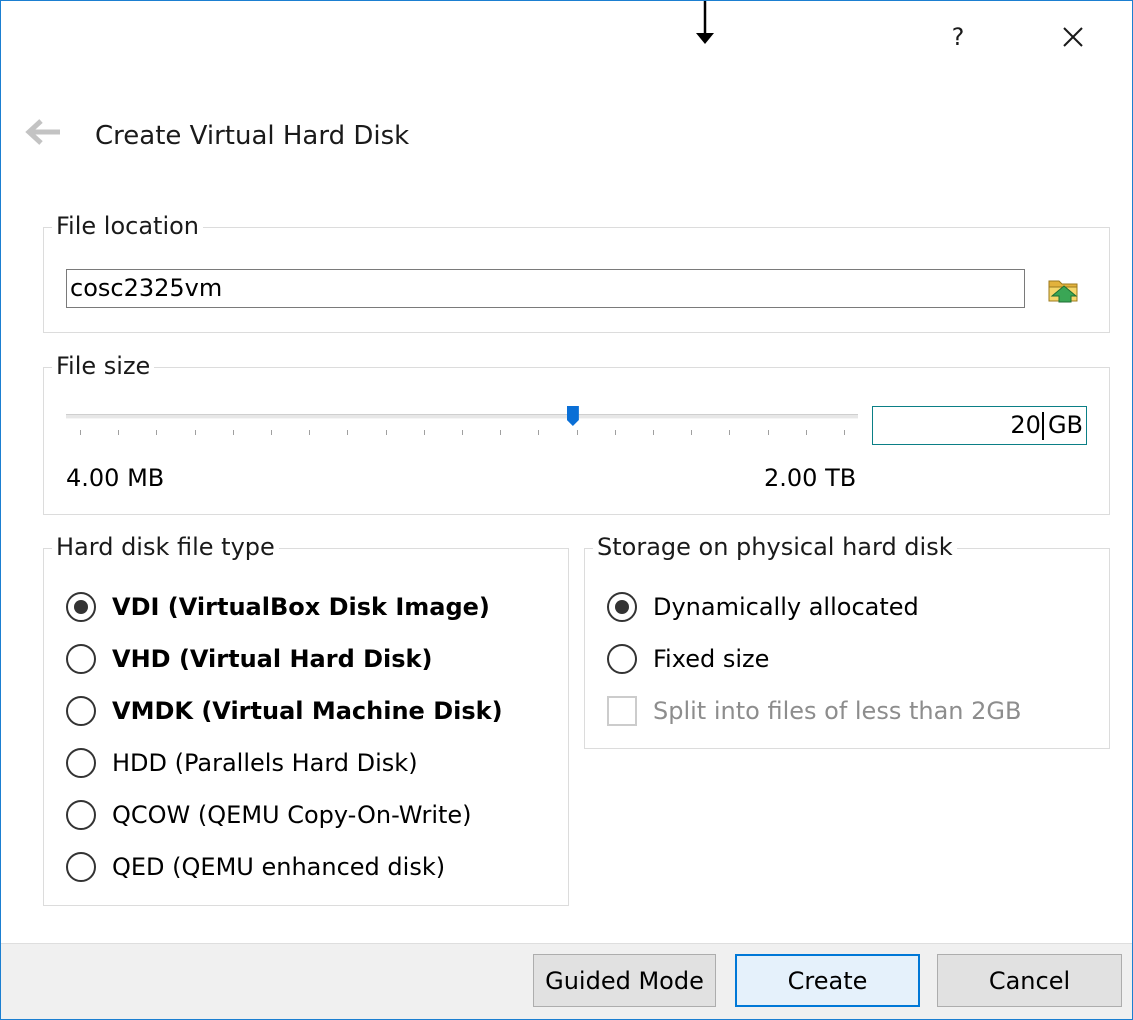 The width and height of the screenshot is (1133, 1020). What do you see at coordinates (572, 416) in the screenshot?
I see `slider-thumb` at bounding box center [572, 416].